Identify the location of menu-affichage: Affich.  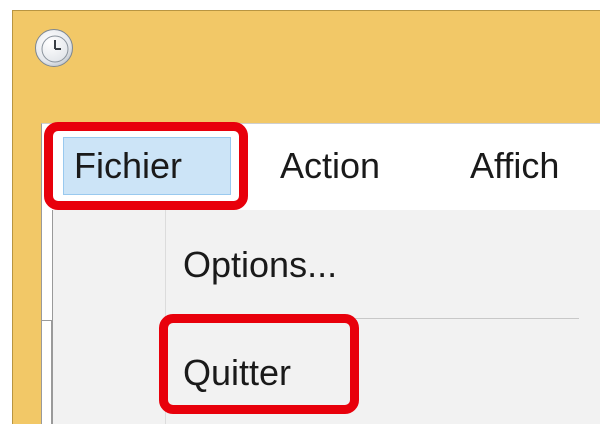
(514, 166).